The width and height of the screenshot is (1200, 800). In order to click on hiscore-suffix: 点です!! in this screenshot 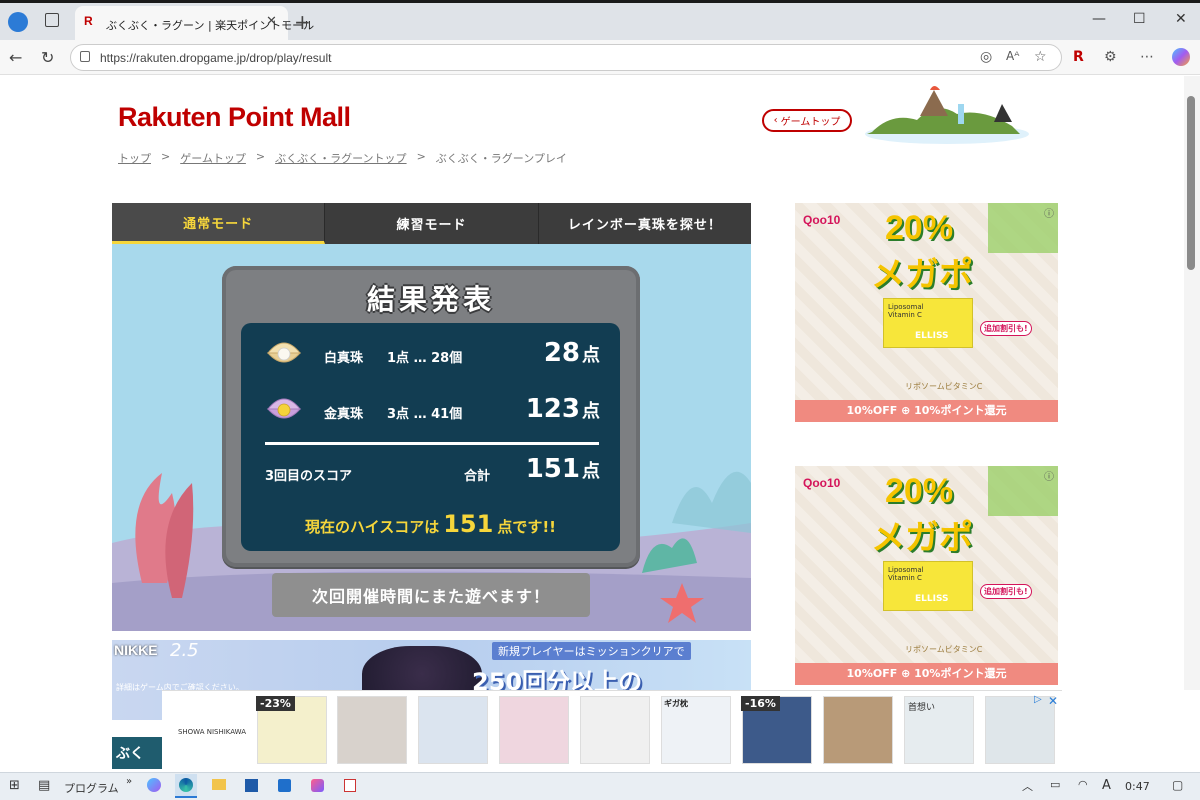, I will do `click(527, 527)`.